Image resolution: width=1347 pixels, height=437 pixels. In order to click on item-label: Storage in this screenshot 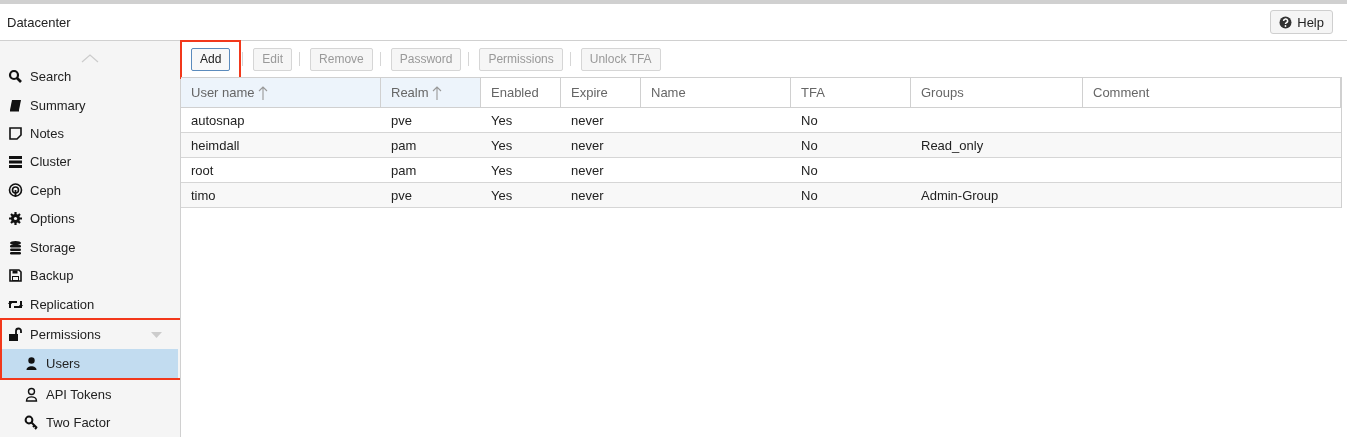, I will do `click(53, 247)`.